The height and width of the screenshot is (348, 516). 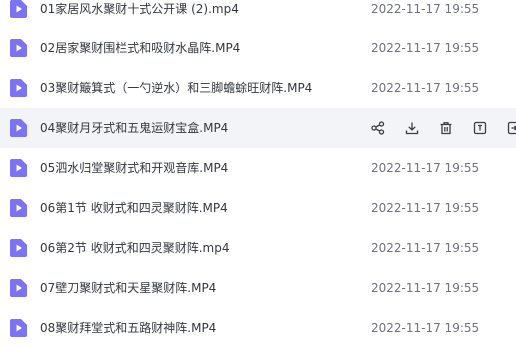 What do you see at coordinates (128, 328) in the screenshot?
I see `file-name: 08聚财拜堂式和五路财神阵.MP4` at bounding box center [128, 328].